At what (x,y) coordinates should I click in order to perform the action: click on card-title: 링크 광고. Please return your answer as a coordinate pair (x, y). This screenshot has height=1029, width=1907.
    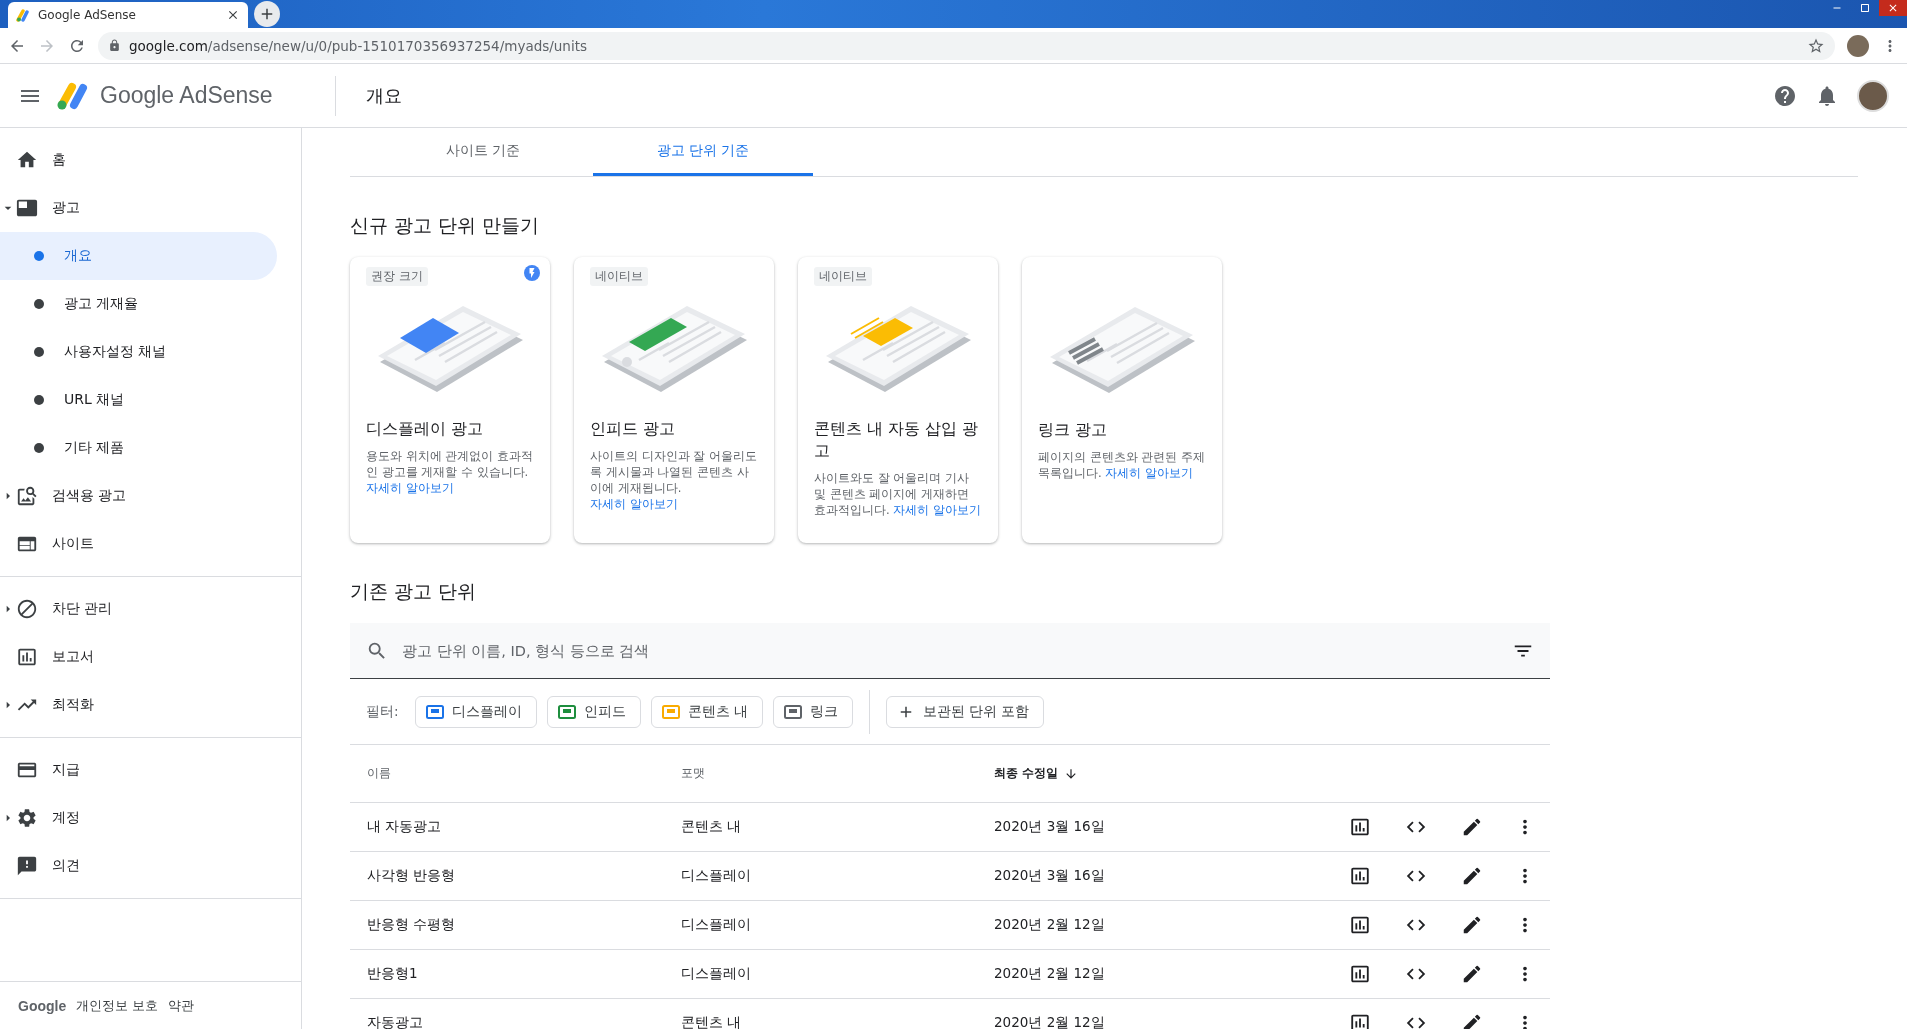
    Looking at the image, I should click on (1073, 430).